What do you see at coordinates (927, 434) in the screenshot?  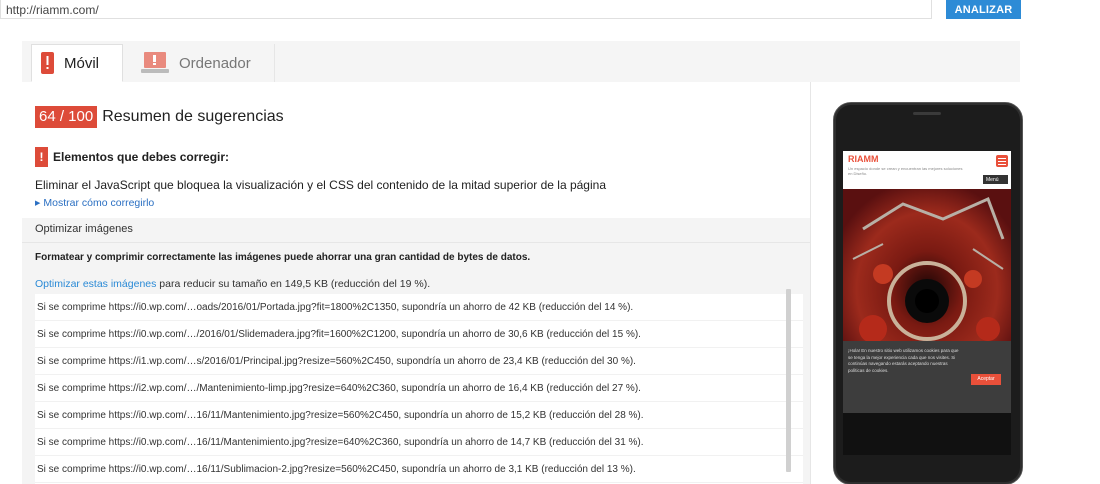 I see `screen-bottom` at bounding box center [927, 434].